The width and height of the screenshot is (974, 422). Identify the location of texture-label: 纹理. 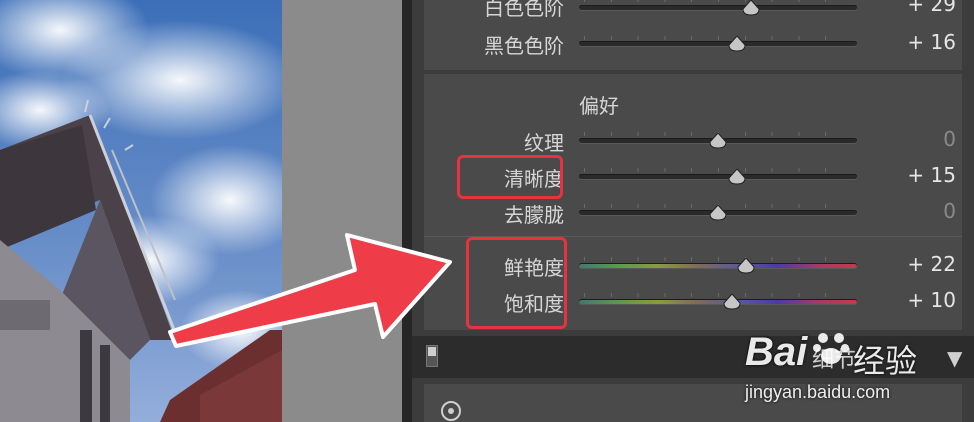
(544, 143).